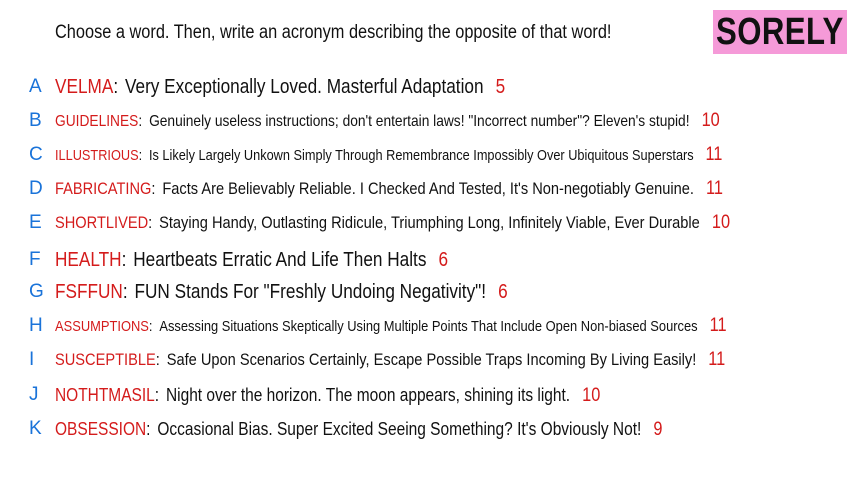 Image resolution: width=853 pixels, height=480 pixels. I want to click on row-count: 5, so click(500, 87).